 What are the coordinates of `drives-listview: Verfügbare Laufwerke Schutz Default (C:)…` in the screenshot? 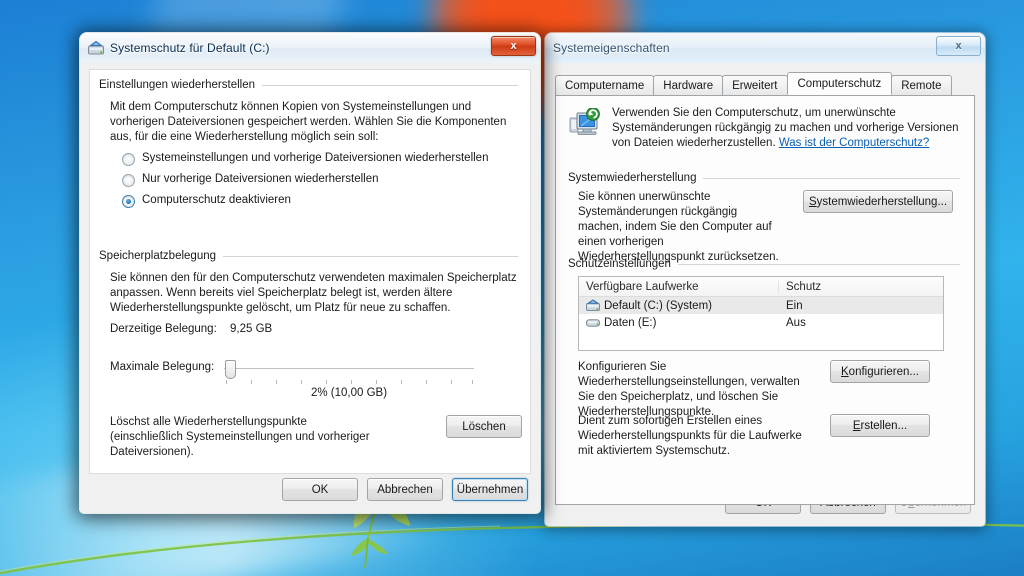 It's located at (761, 313).